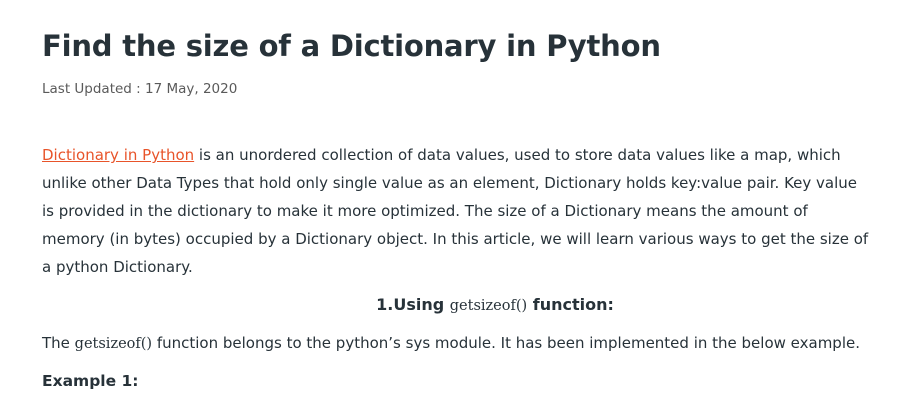 The image size is (903, 413). Describe the element at coordinates (58, 343) in the screenshot. I see `description-prefix: The` at that location.